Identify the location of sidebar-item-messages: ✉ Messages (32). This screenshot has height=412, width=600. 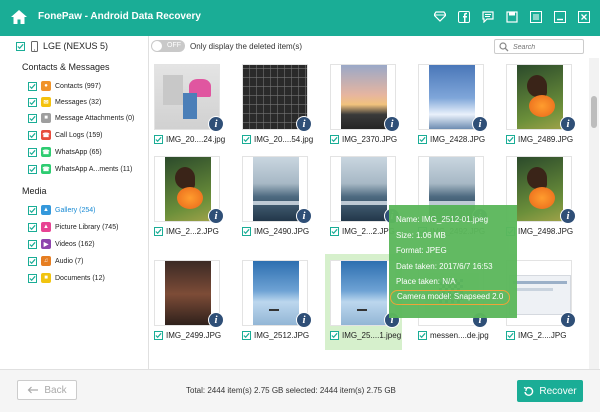
(64, 102).